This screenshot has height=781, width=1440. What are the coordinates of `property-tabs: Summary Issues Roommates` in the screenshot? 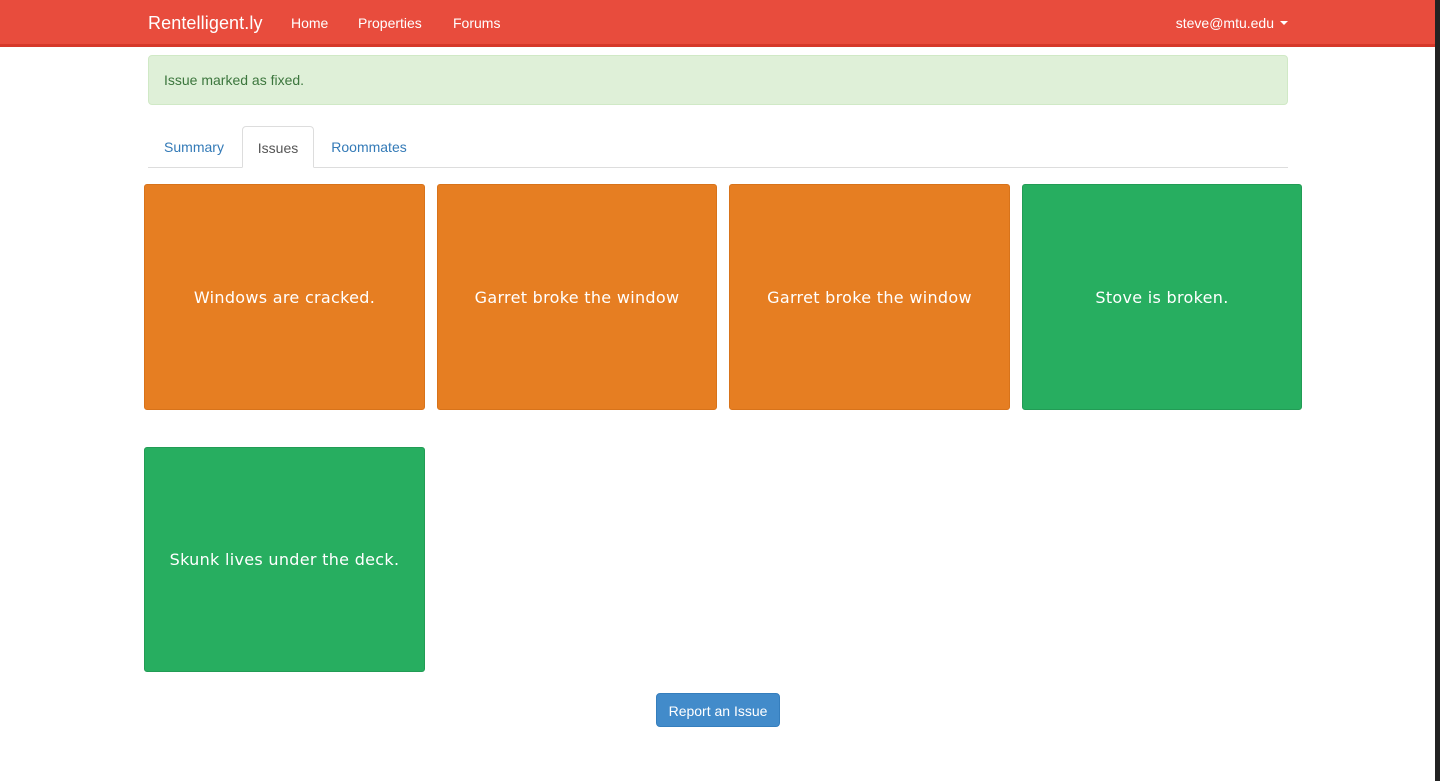 It's located at (718, 147).